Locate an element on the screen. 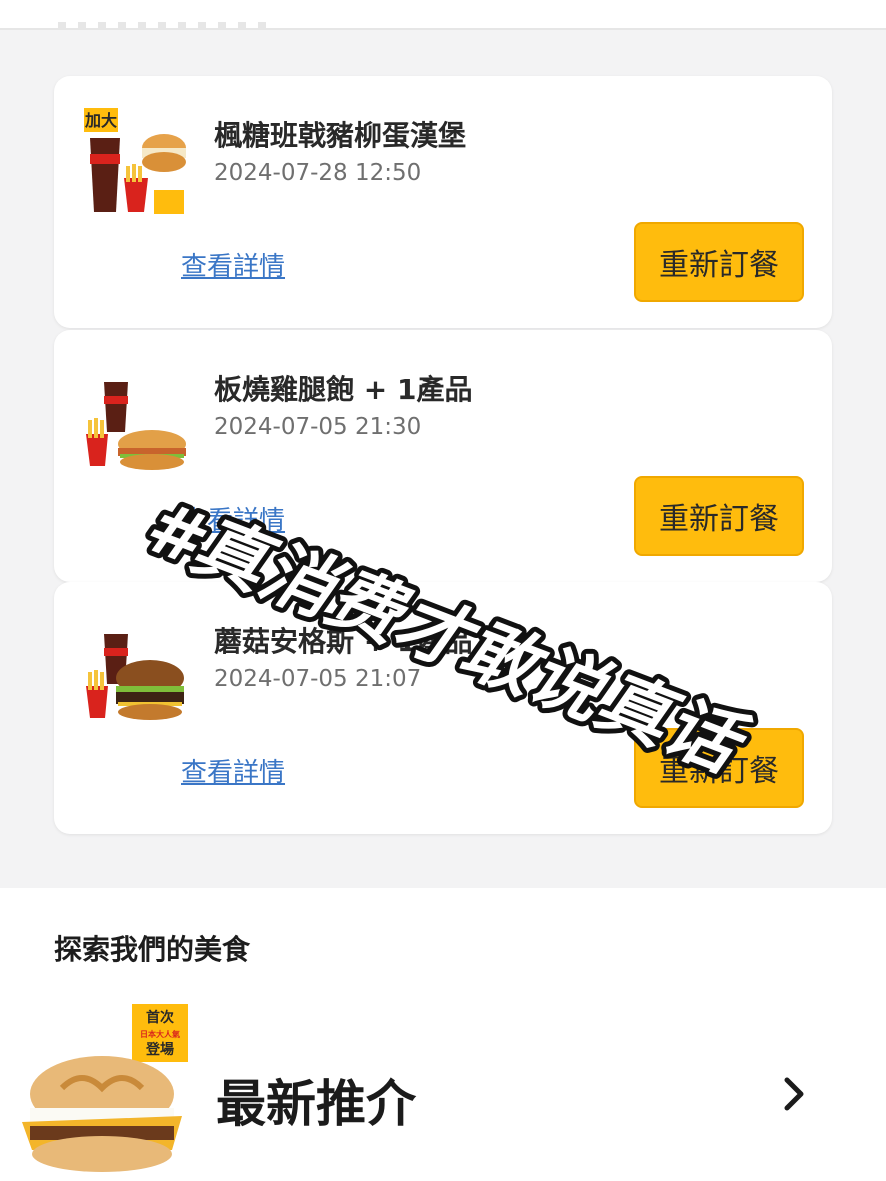  badge-first-time: 首次 is located at coordinates (160, 1017).